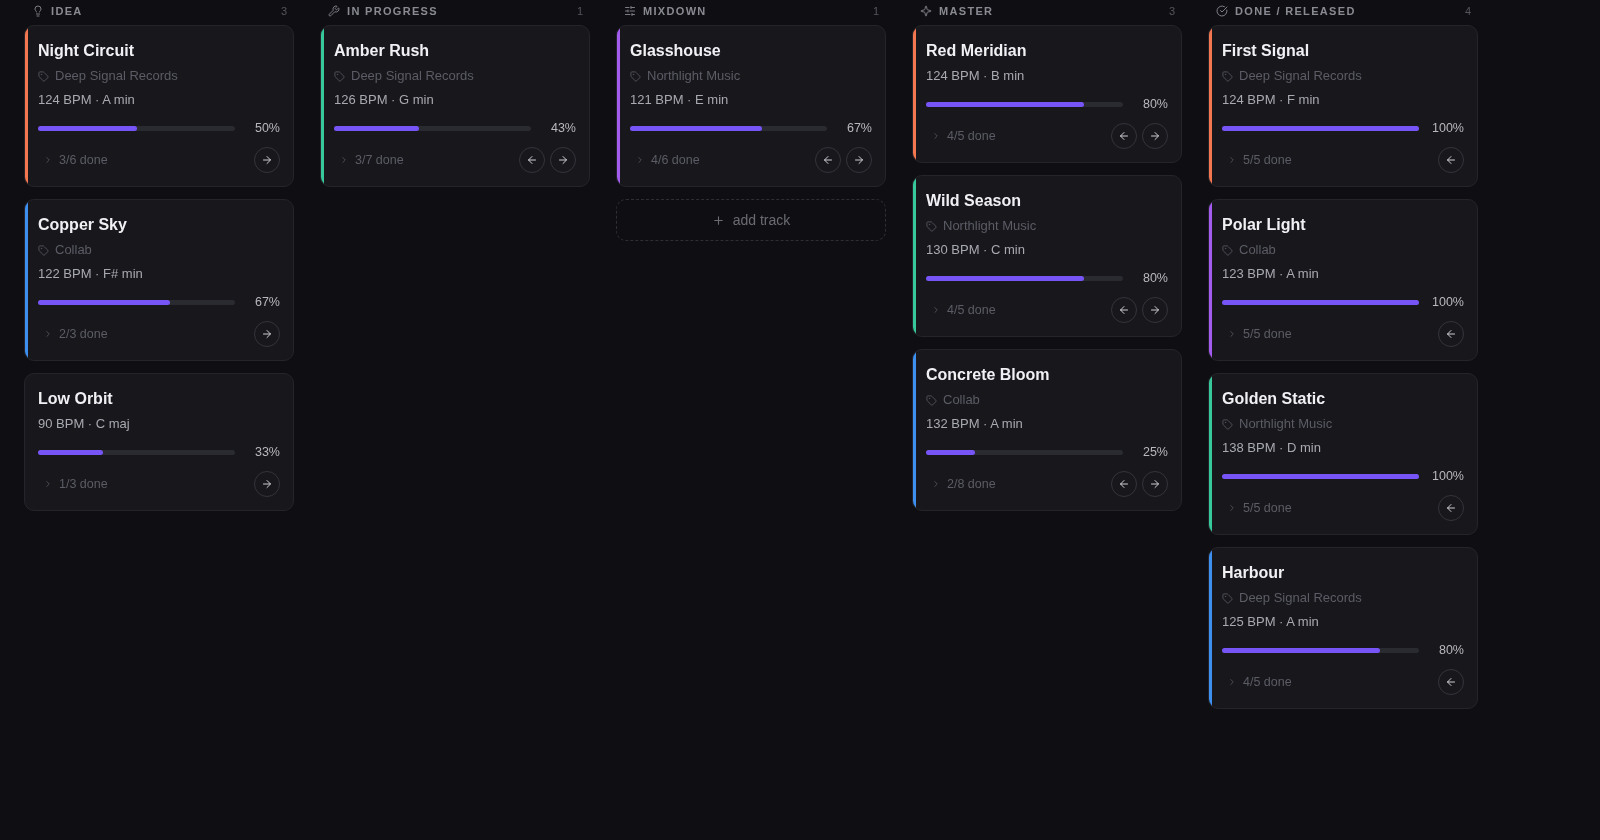 The height and width of the screenshot is (840, 1600). Describe the element at coordinates (75, 160) in the screenshot. I see `subtasks-toggle: 3/6 done` at that location.